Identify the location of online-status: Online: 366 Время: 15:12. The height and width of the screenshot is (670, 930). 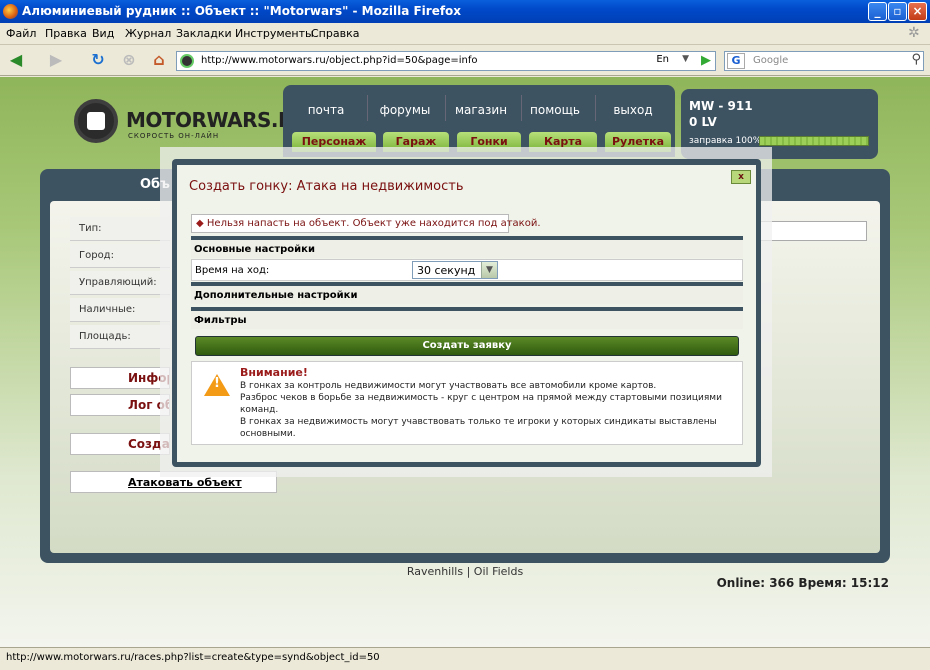
(802, 583).